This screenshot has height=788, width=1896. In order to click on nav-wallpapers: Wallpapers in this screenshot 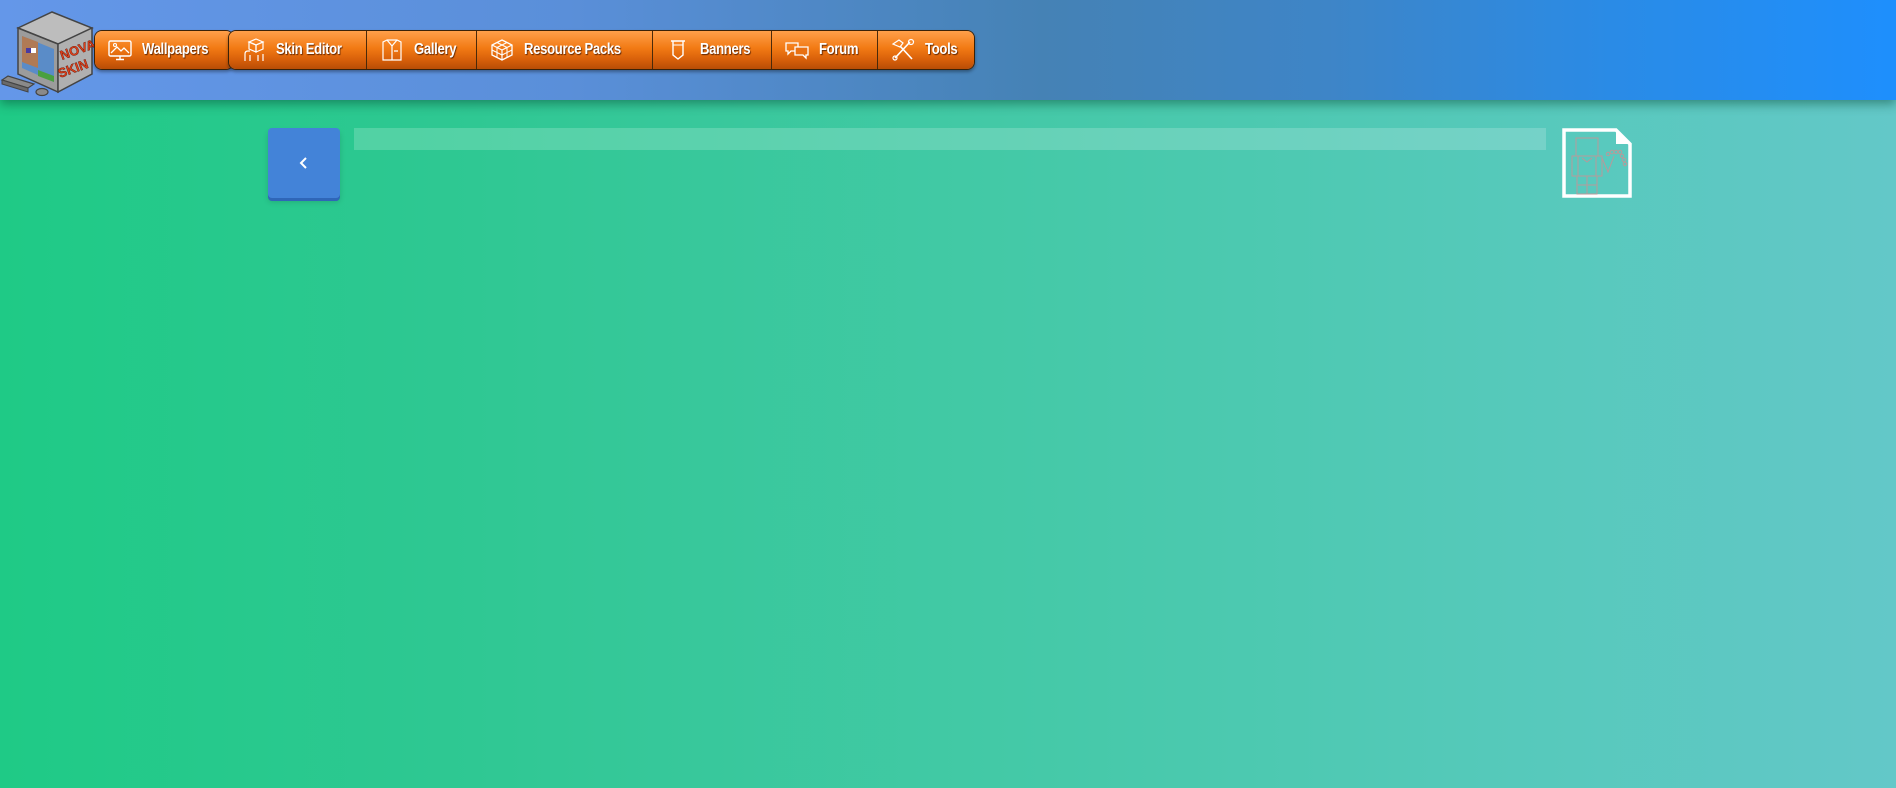, I will do `click(164, 50)`.